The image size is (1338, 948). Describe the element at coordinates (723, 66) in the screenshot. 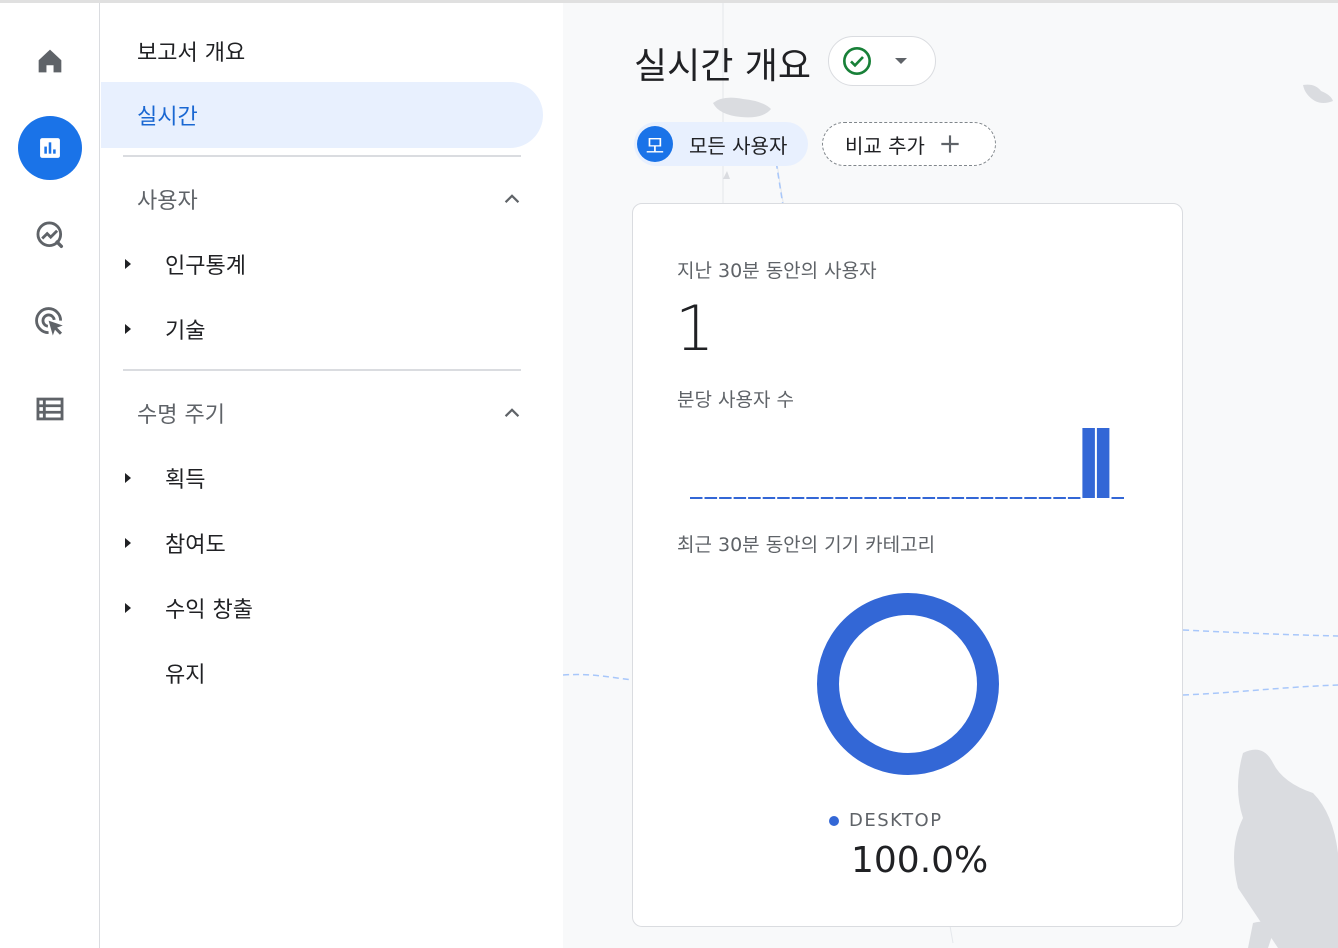

I see `page-title: 실시간 개요` at that location.